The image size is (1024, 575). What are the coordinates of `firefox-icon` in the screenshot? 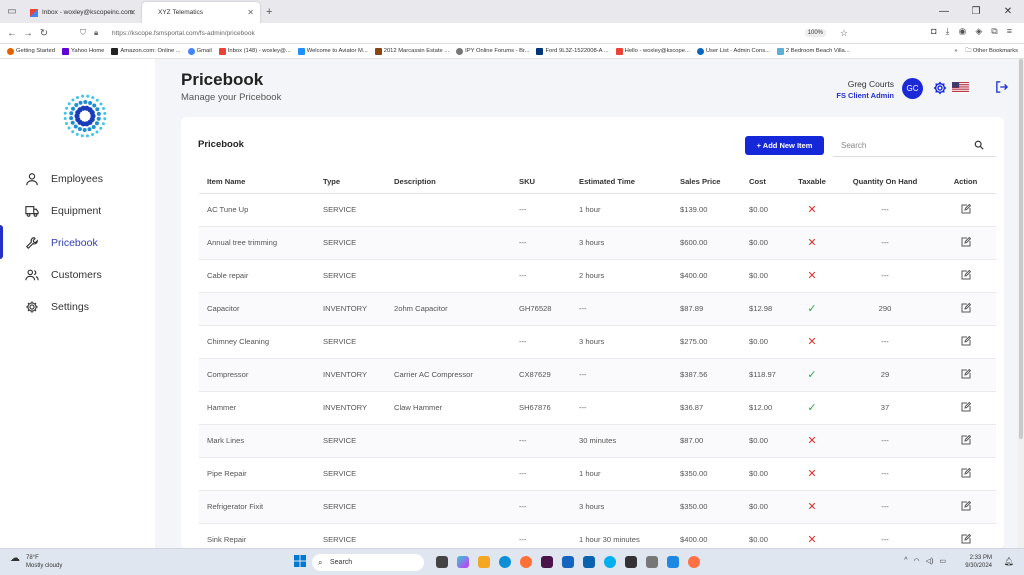 It's located at (526, 562).